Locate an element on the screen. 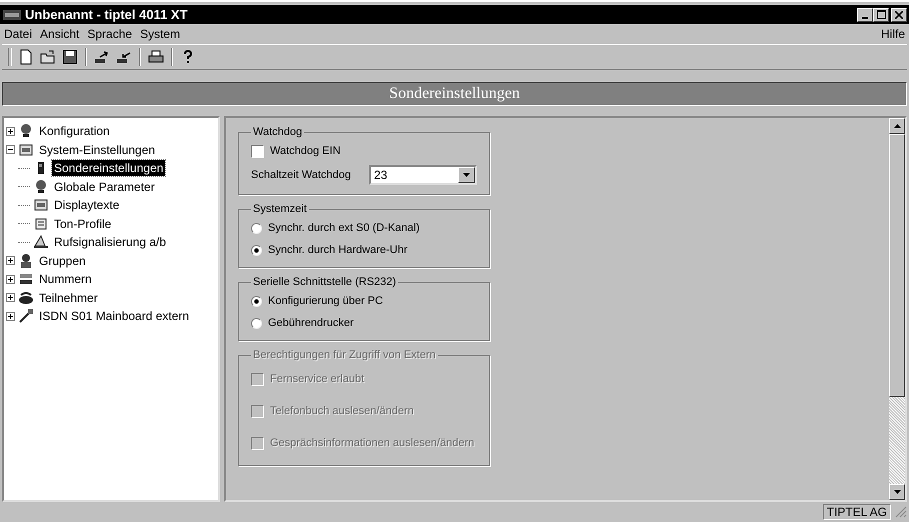 This screenshot has height=522, width=909. close-icon is located at coordinates (899, 14).